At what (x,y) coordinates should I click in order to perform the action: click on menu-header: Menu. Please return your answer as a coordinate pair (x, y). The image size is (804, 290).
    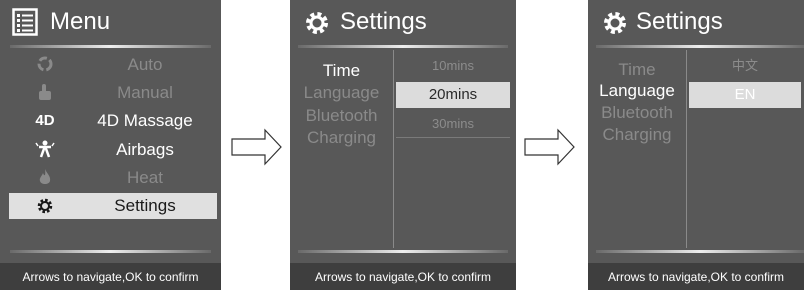
    Looking at the image, I should click on (110, 23).